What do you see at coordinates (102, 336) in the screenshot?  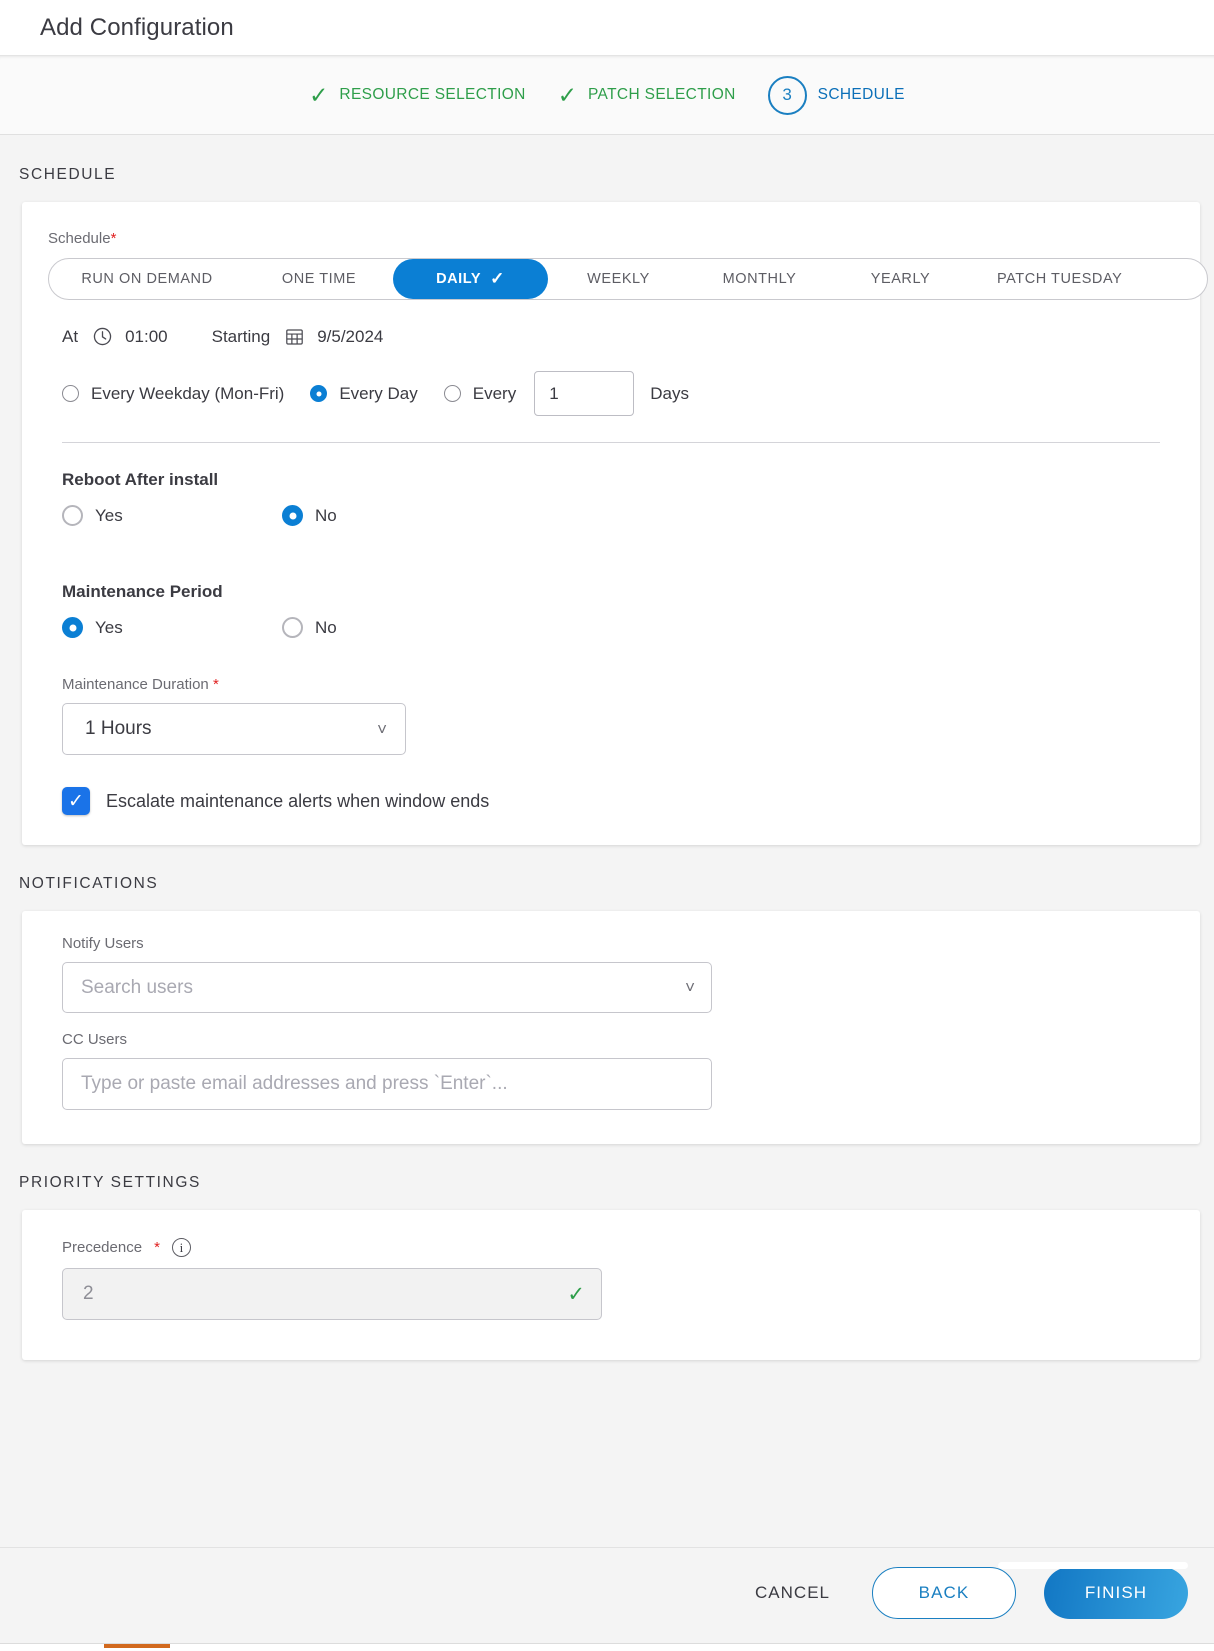 I see `clock-icon` at bounding box center [102, 336].